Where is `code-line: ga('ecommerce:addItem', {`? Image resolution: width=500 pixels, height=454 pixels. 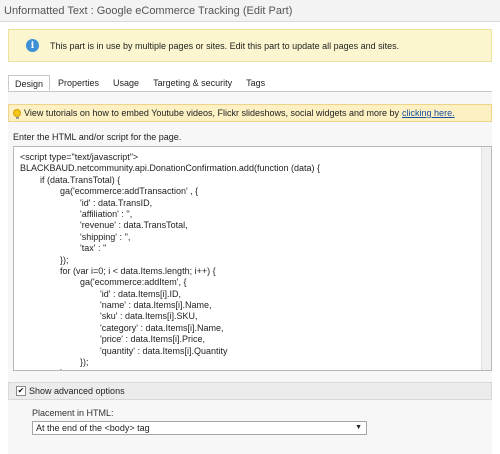 code-line: ga('ecommerce:addItem', { is located at coordinates (103, 282).